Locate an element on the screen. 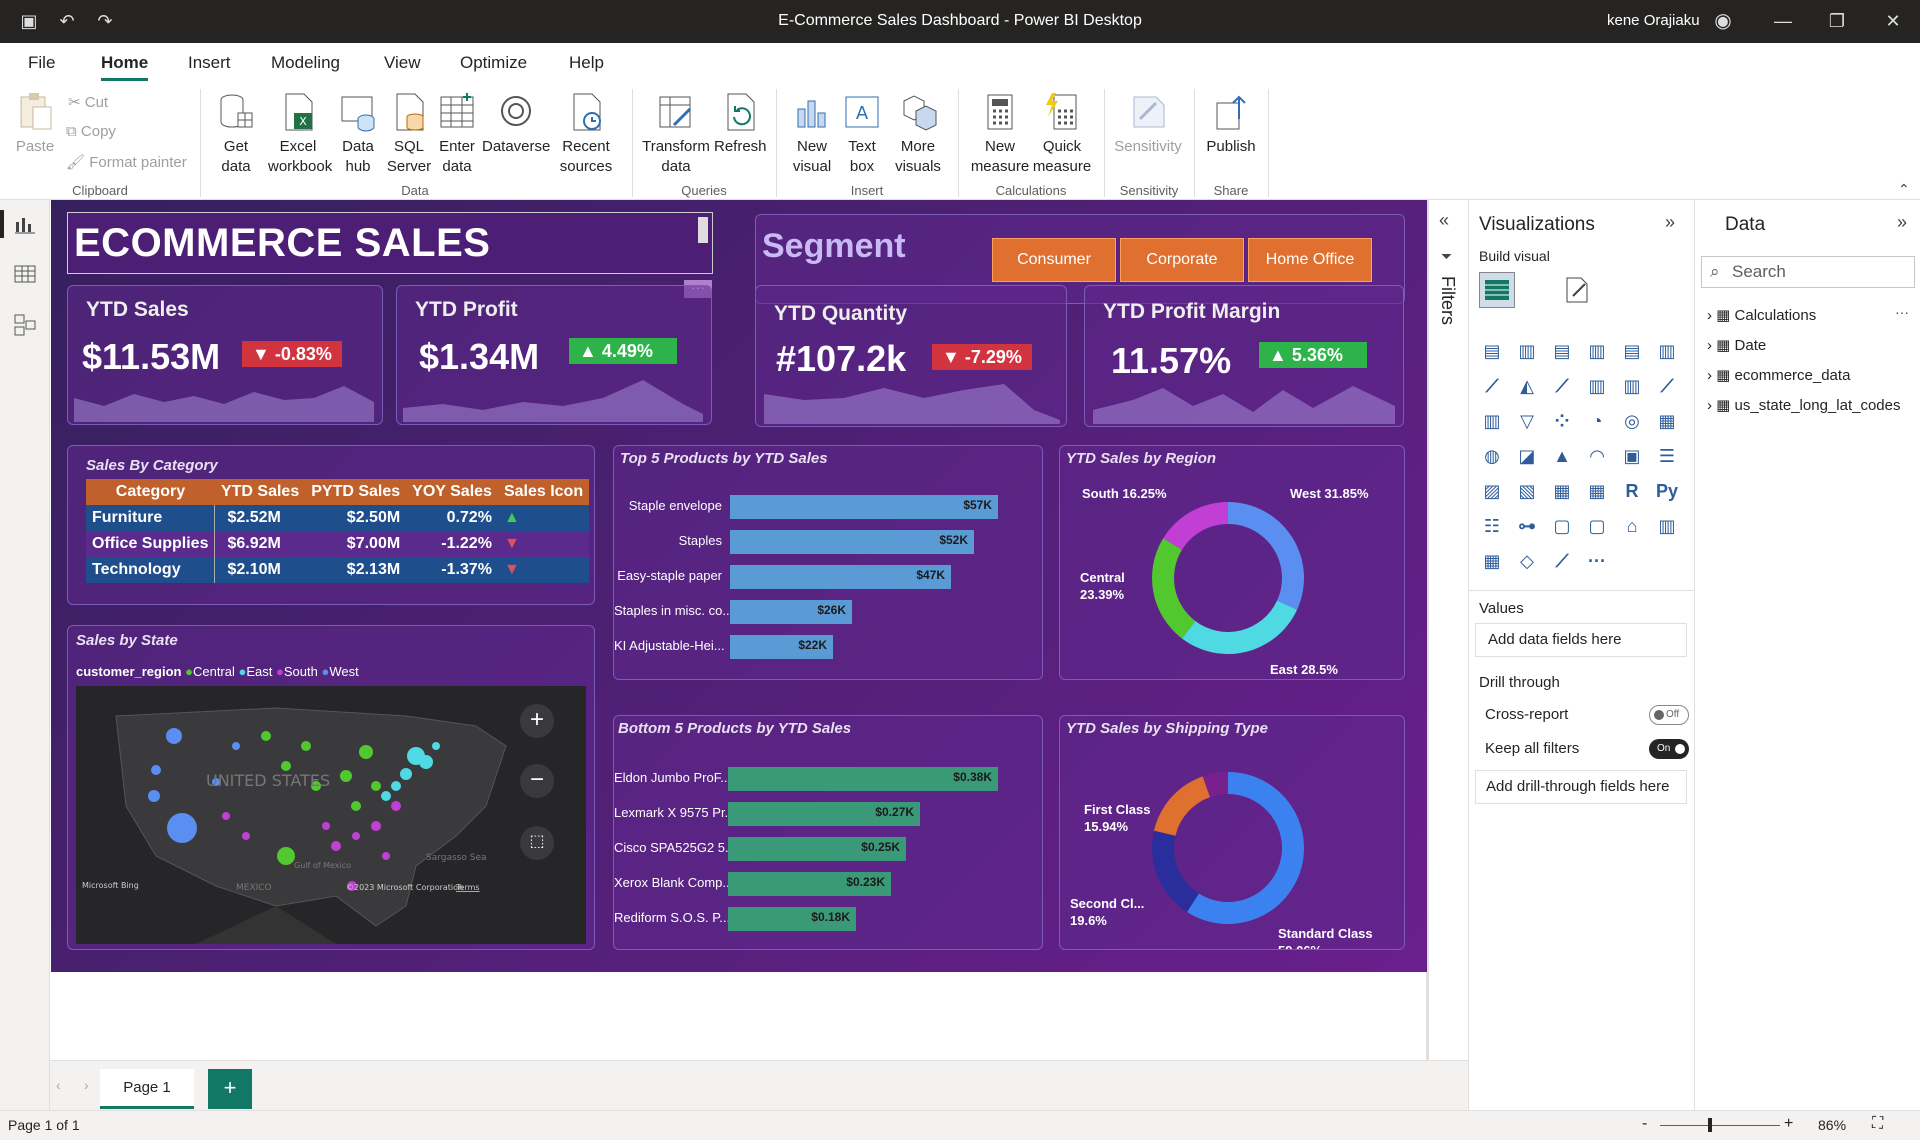 This screenshot has width=1920, height=1140. slicer-icon: ▧ is located at coordinates (1527, 491).